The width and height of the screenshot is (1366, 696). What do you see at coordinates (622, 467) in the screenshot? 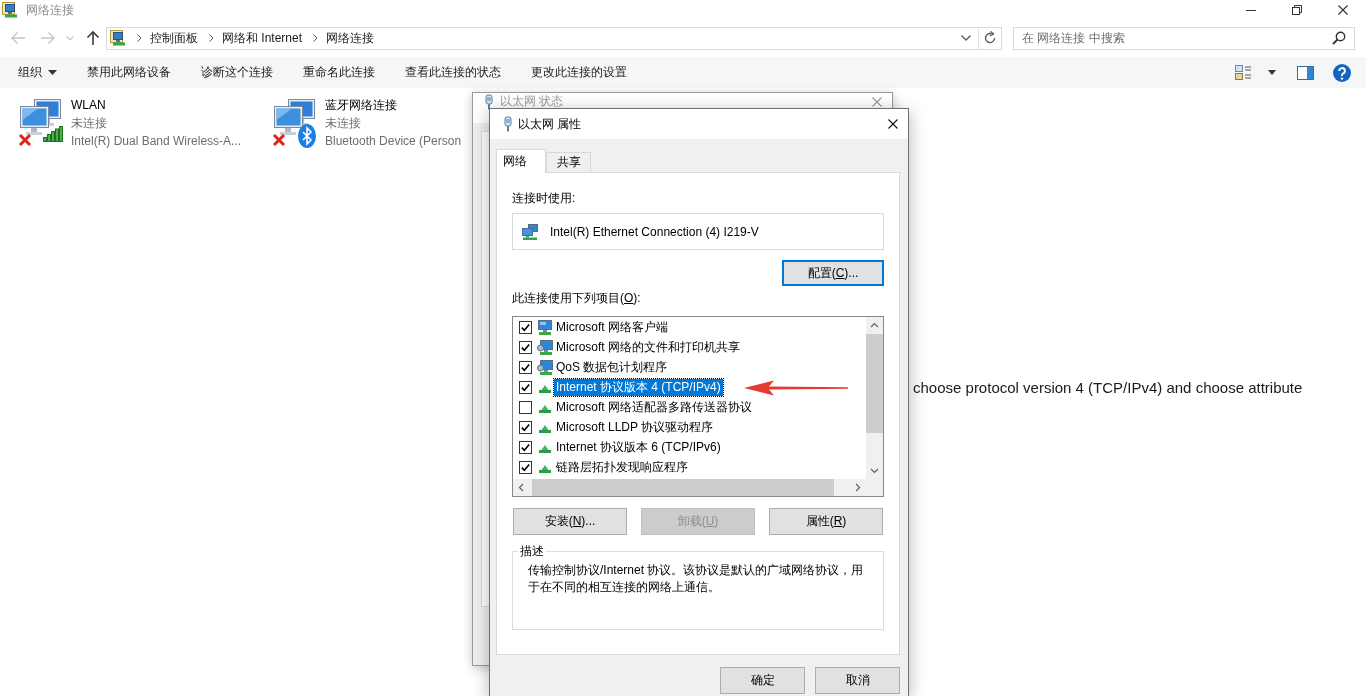
I see `component-item: 链路层拓扑发现响应程序` at bounding box center [622, 467].